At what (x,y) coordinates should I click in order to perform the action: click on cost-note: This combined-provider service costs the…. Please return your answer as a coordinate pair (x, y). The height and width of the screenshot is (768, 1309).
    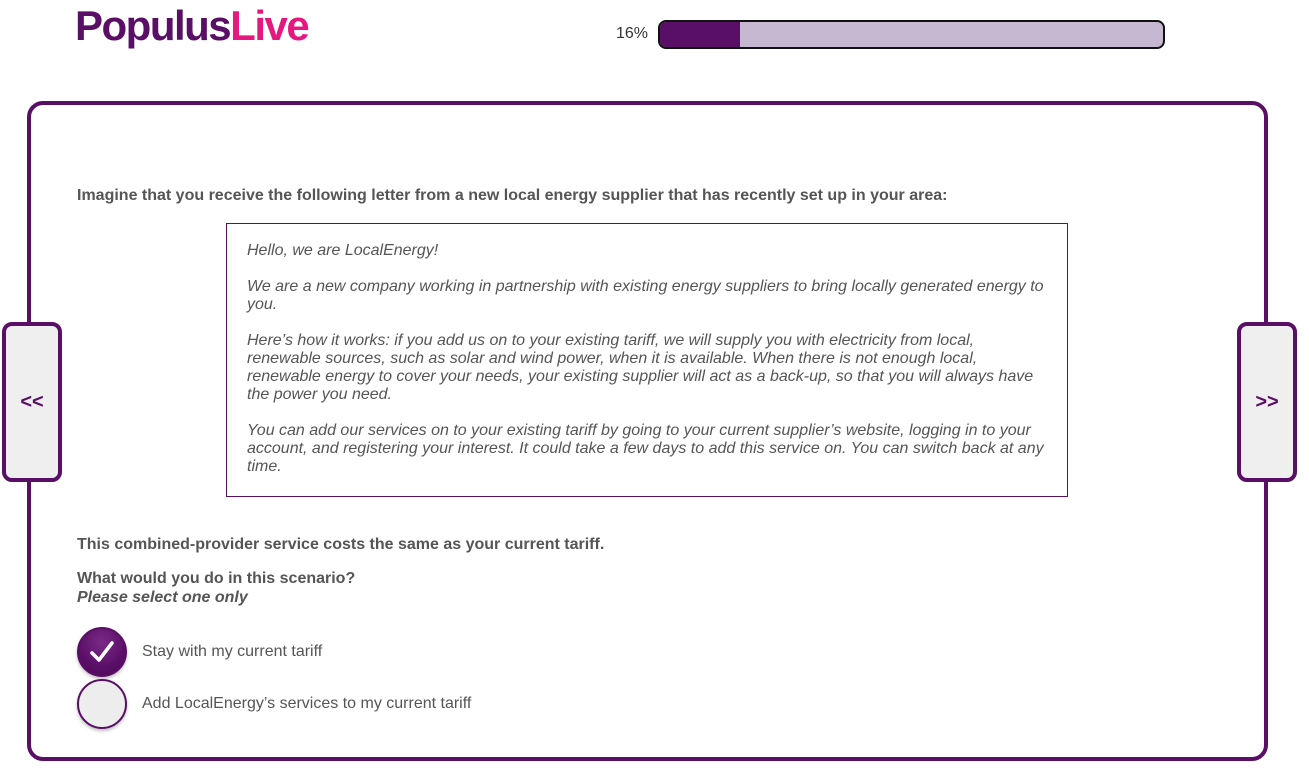
    Looking at the image, I should click on (341, 544).